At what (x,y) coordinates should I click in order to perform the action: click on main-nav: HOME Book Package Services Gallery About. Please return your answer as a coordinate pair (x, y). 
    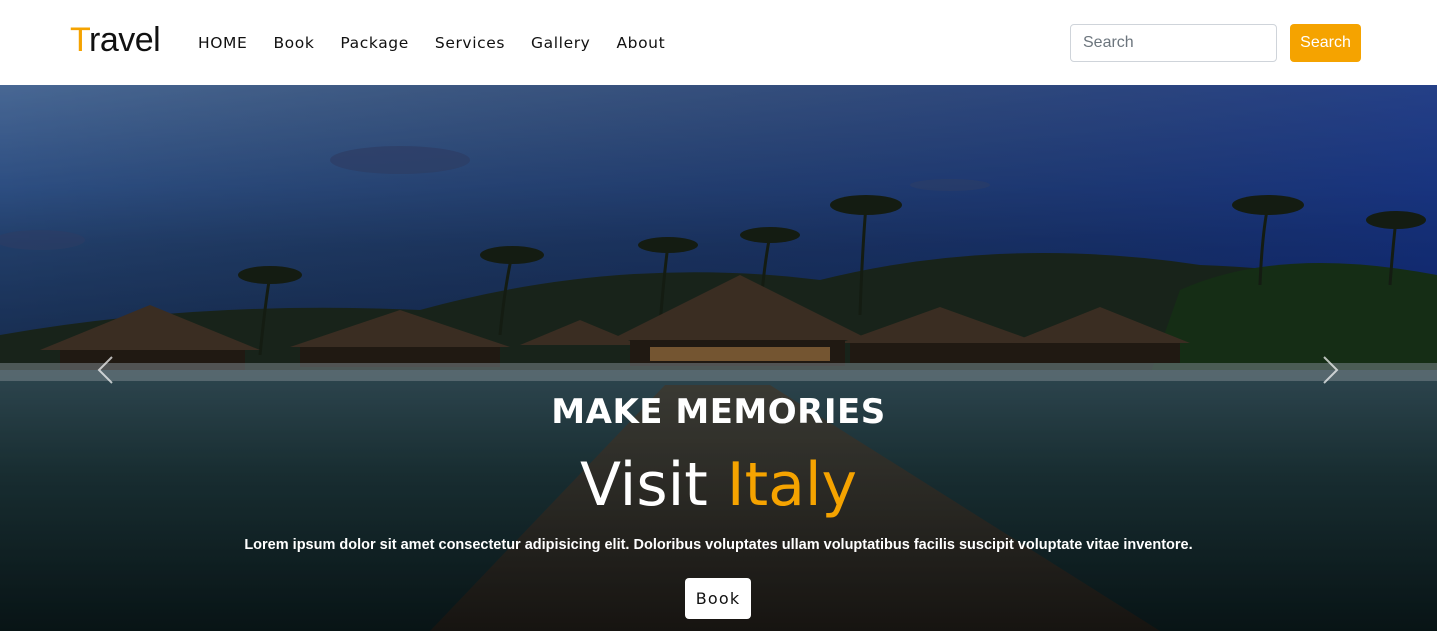
    Looking at the image, I should click on (444, 43).